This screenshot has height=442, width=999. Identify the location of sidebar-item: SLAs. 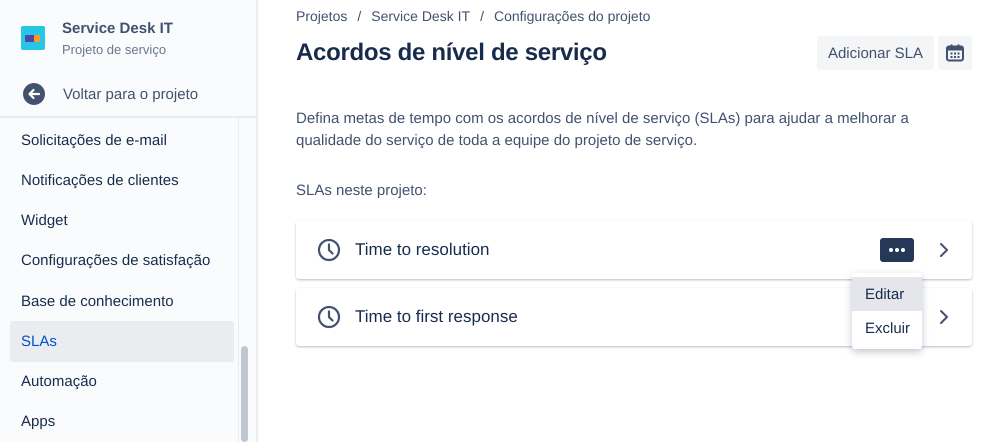
(122, 341).